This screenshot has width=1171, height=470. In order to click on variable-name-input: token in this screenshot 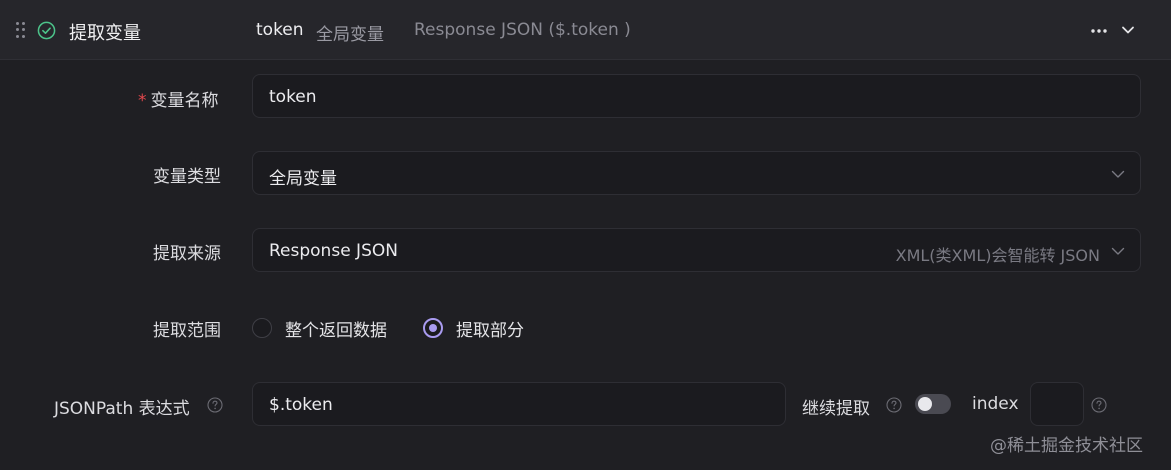, I will do `click(696, 96)`.